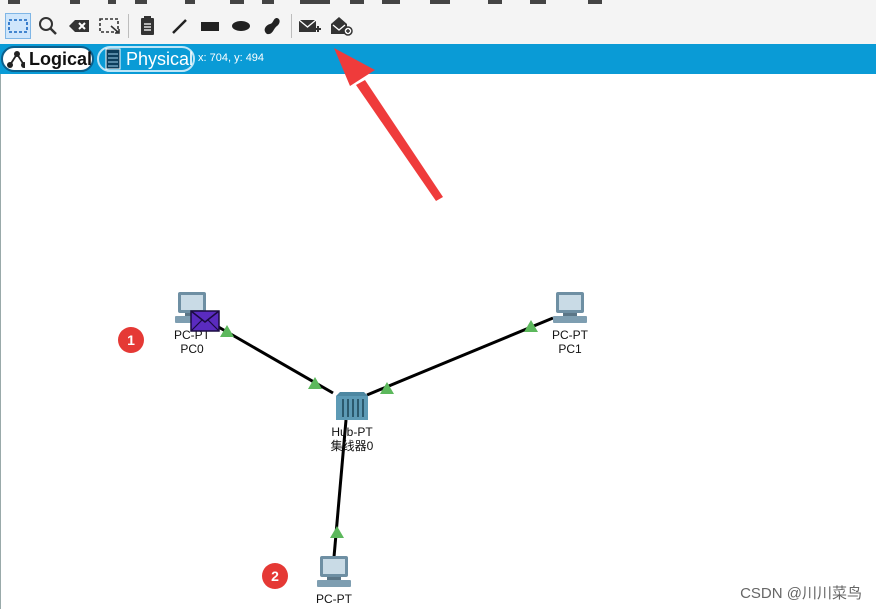 The height and width of the screenshot is (609, 876). I want to click on line-icon, so click(179, 26).